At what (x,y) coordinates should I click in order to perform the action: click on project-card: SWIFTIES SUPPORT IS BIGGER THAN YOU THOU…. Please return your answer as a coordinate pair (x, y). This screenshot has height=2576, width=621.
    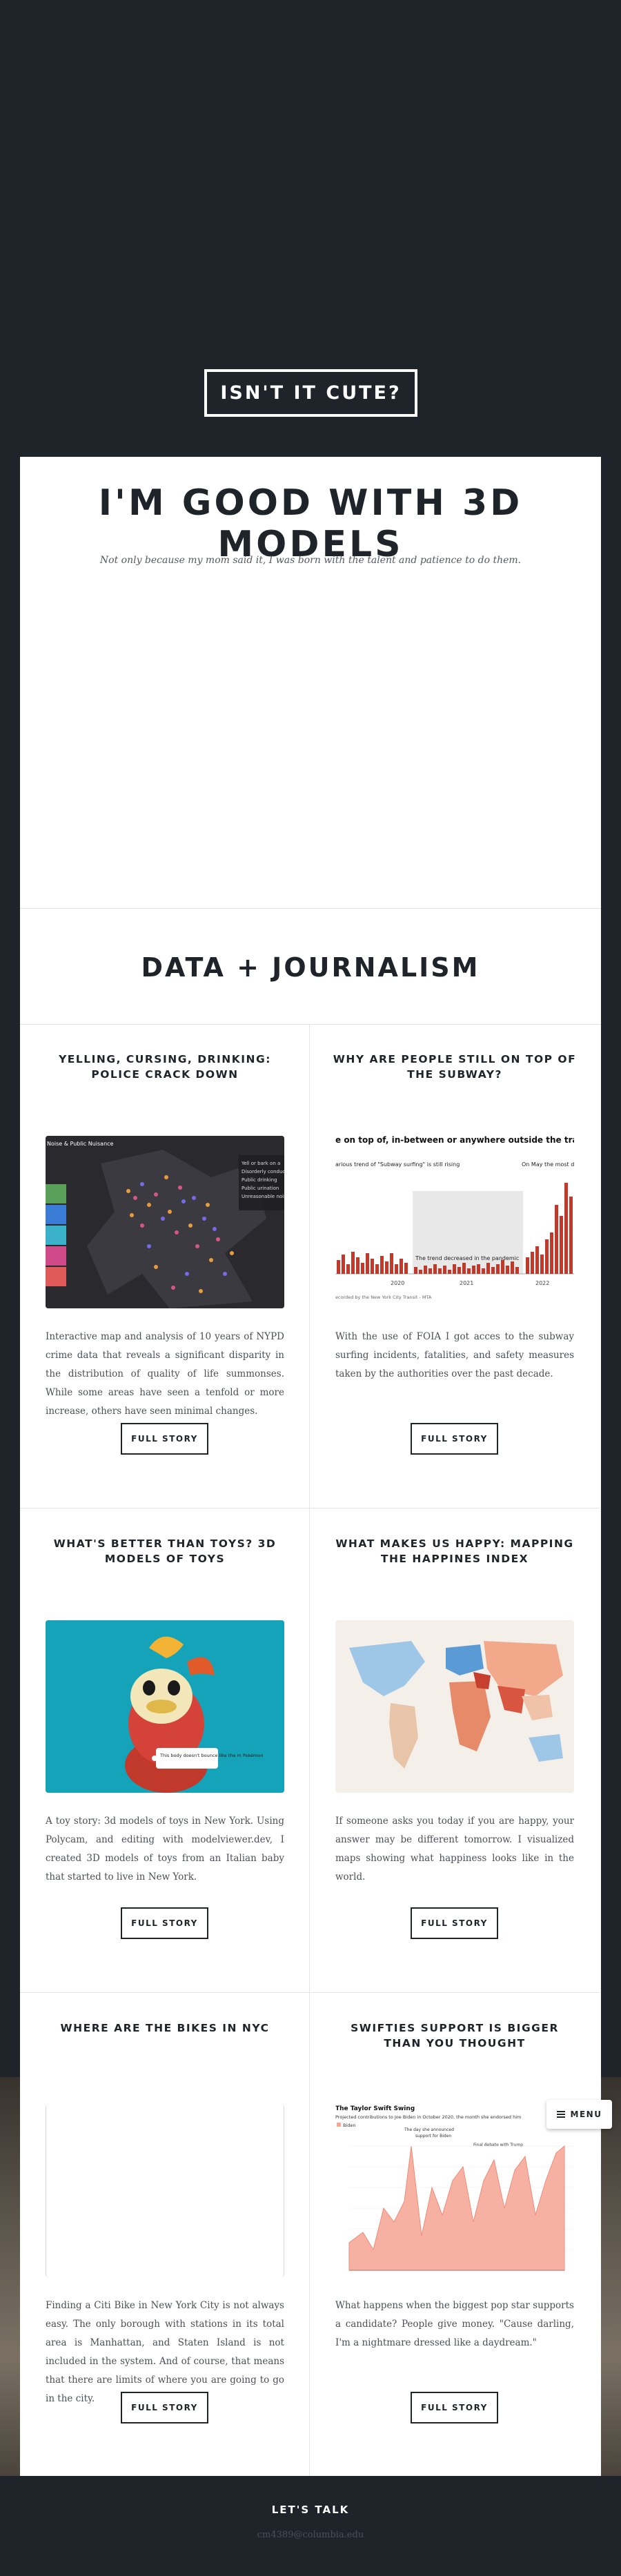
    Looking at the image, I should click on (455, 2235).